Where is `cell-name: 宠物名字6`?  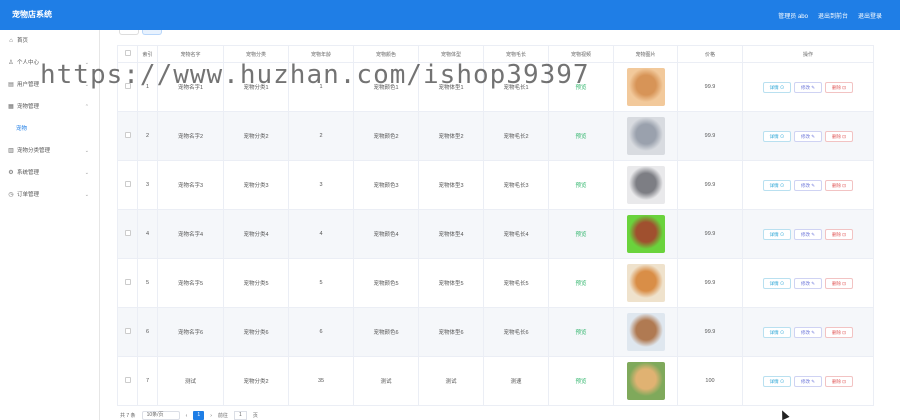 cell-name: 宠物名字6 is located at coordinates (190, 332).